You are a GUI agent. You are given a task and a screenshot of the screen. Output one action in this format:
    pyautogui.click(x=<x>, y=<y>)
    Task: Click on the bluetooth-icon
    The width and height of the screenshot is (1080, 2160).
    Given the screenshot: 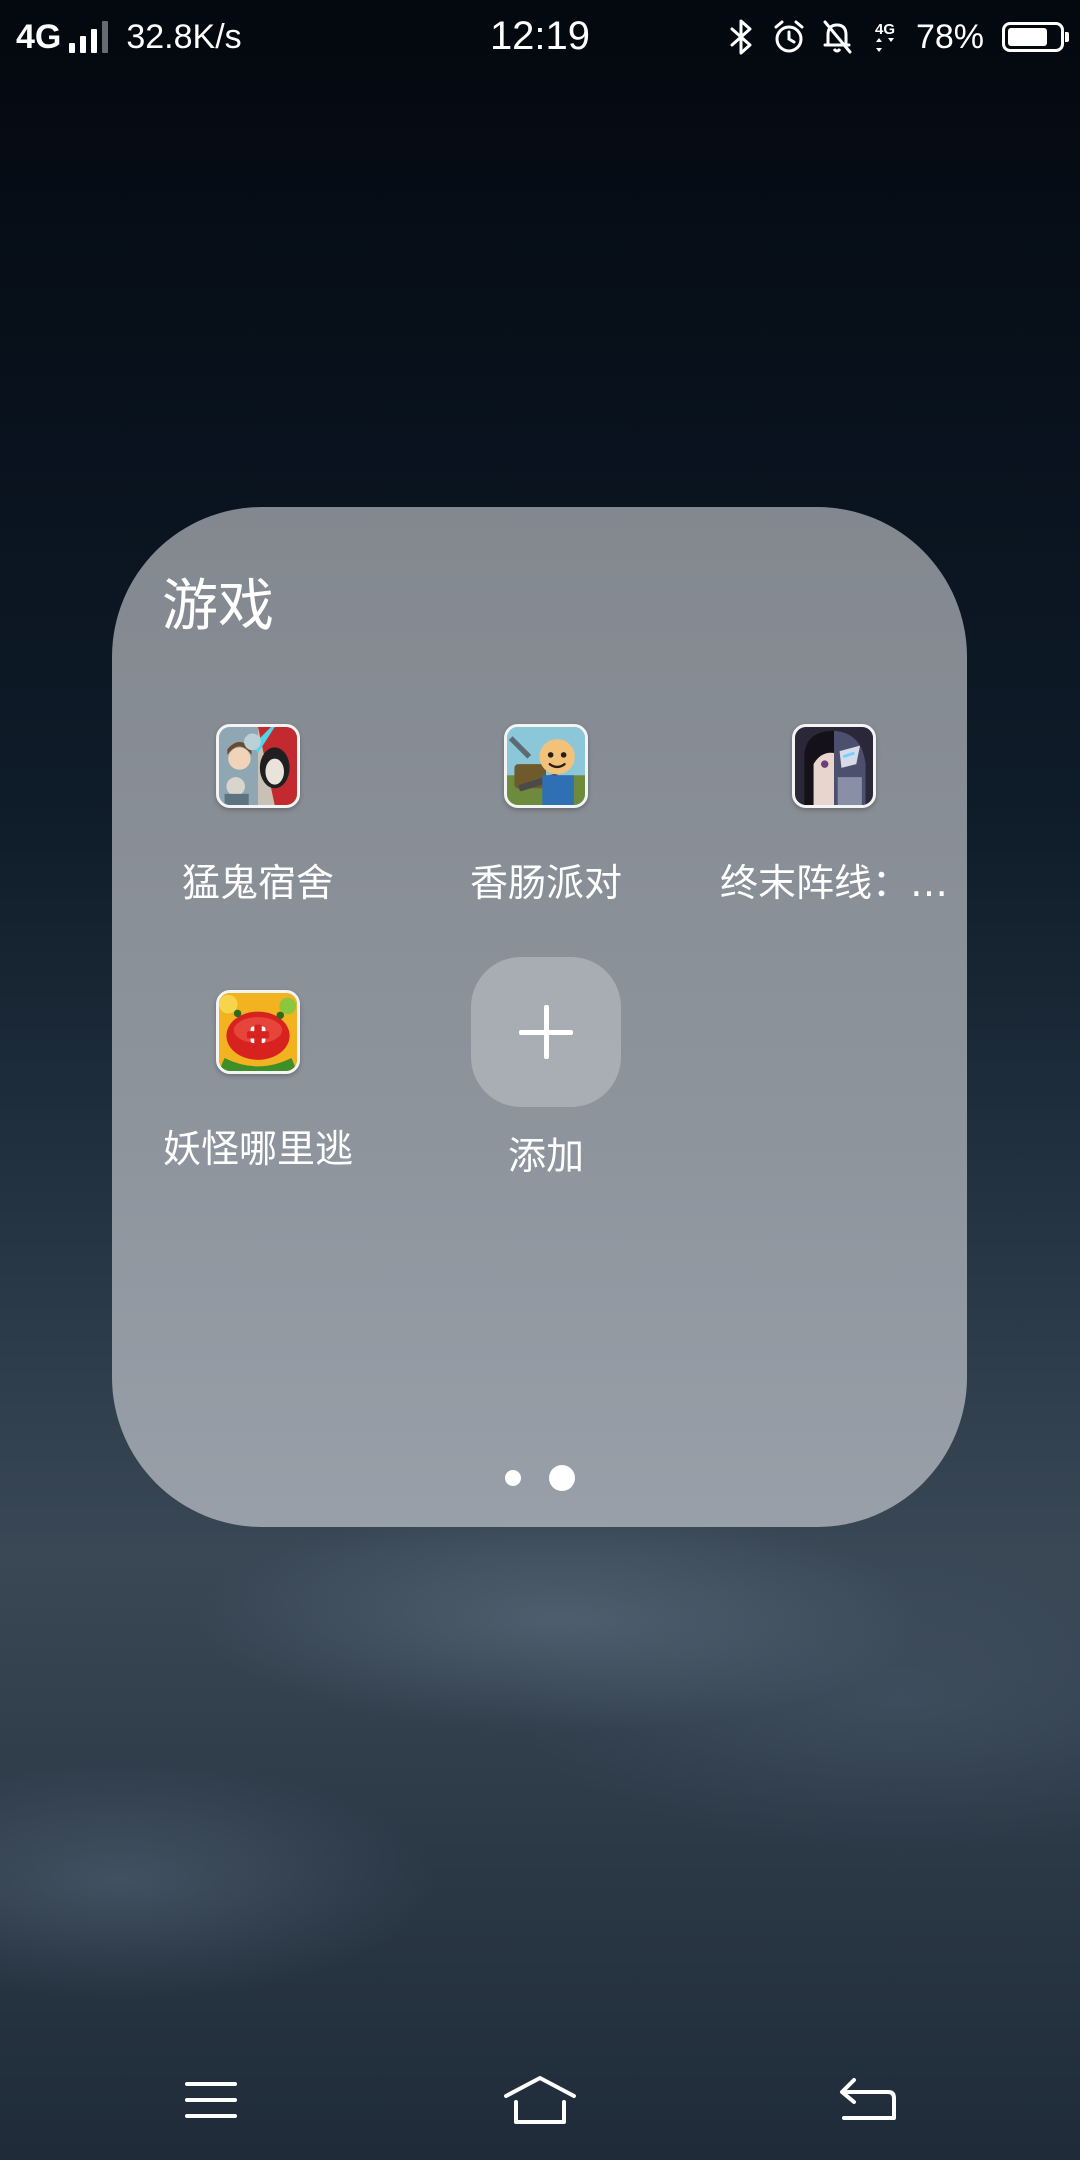 What is the action you would take?
    pyautogui.click(x=741, y=37)
    